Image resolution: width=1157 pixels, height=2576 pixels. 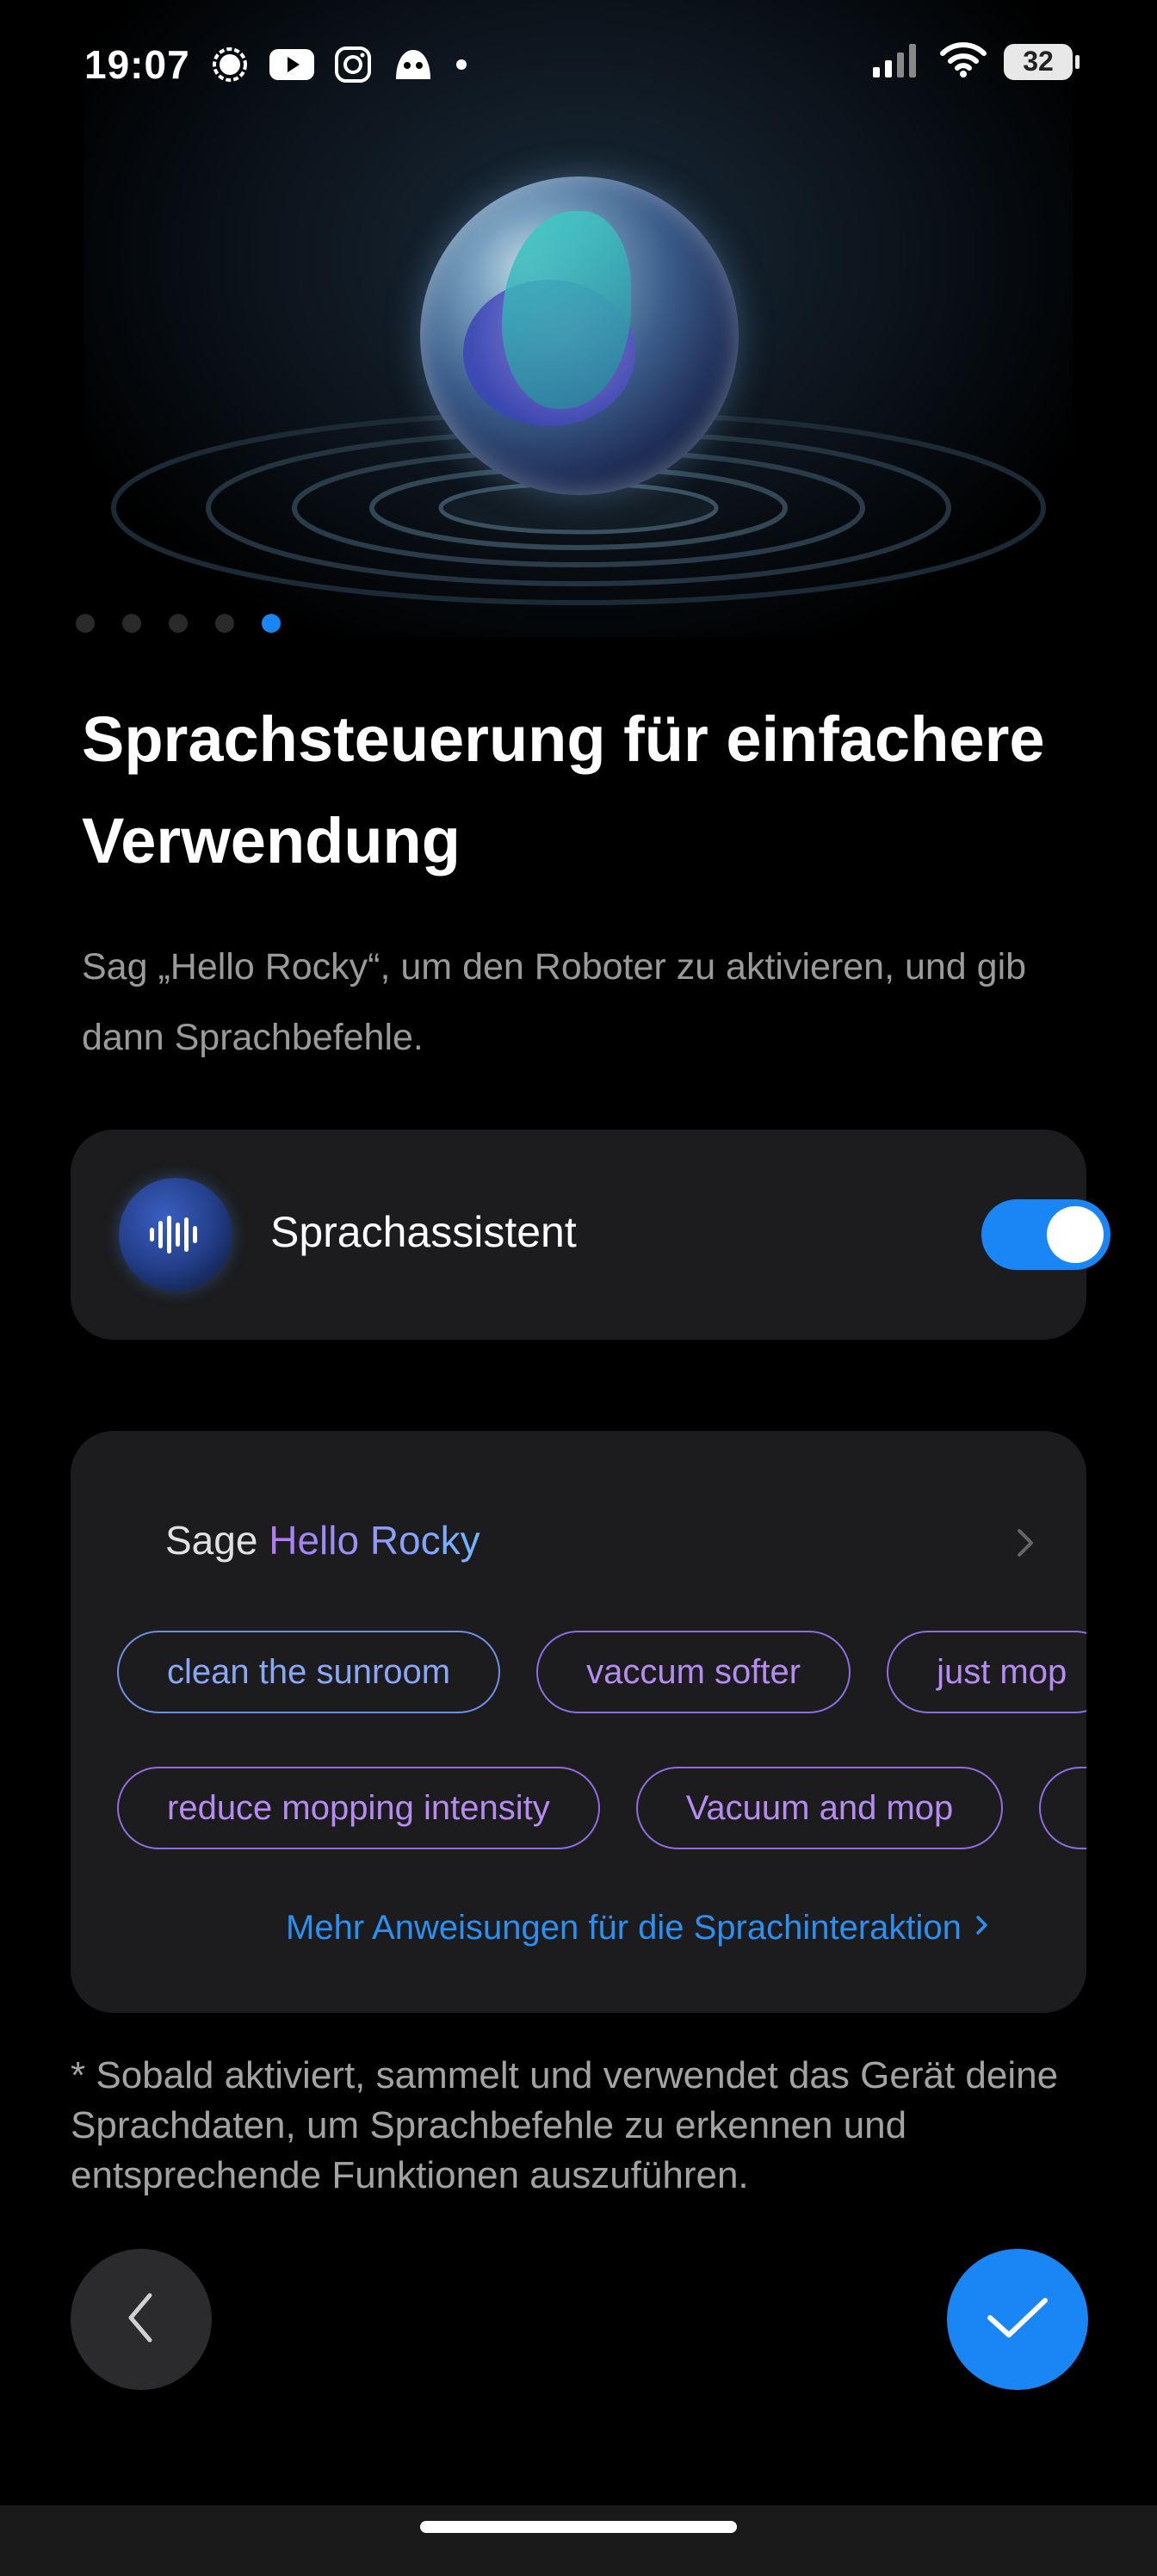 I want to click on status-bar: 19:07 32, so click(x=579, y=64).